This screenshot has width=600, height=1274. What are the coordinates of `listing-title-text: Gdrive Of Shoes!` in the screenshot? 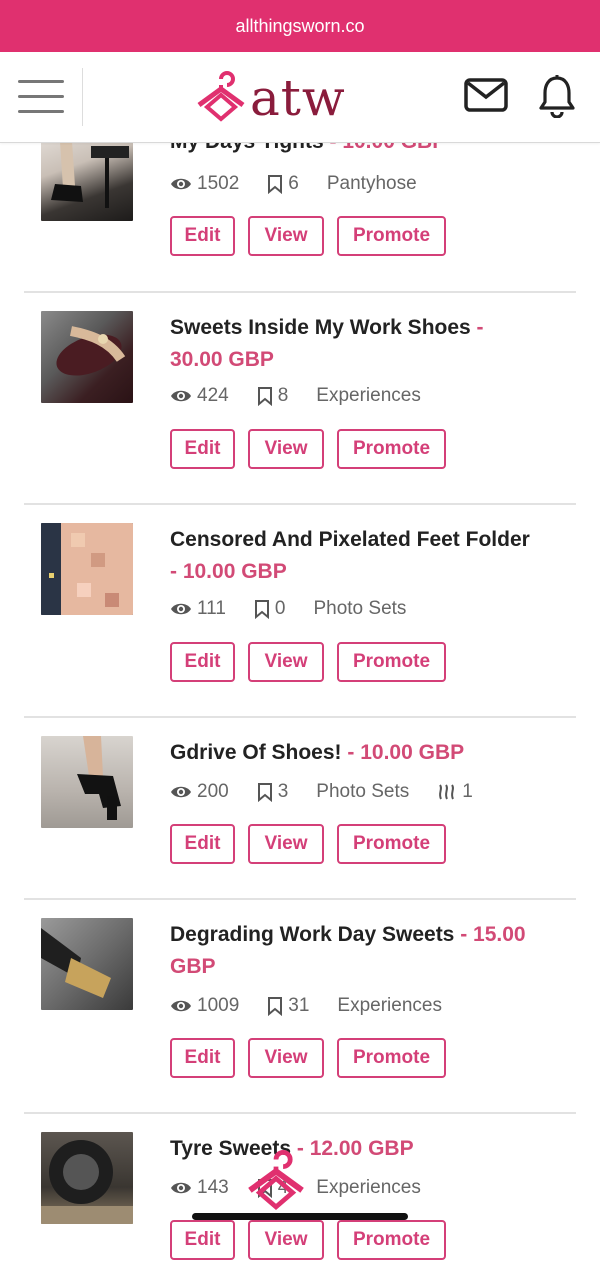 It's located at (256, 752).